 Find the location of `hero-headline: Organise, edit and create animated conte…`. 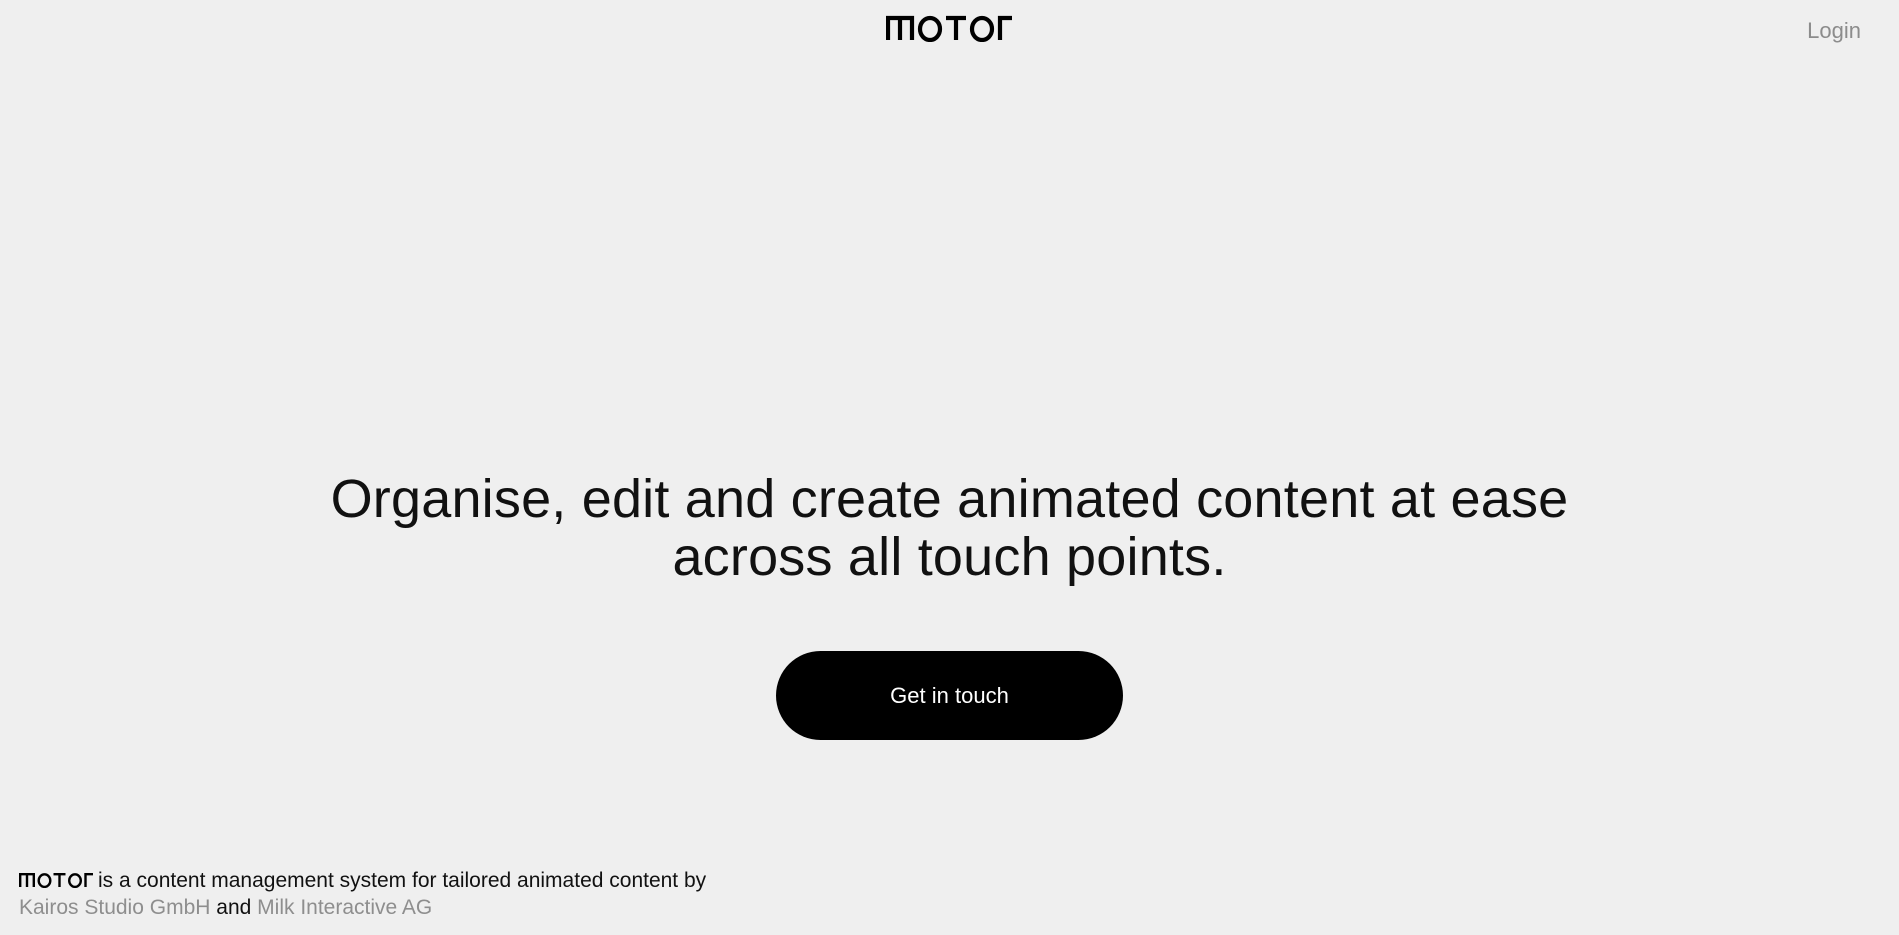

hero-headline: Organise, edit and create animated conte… is located at coordinates (949, 528).